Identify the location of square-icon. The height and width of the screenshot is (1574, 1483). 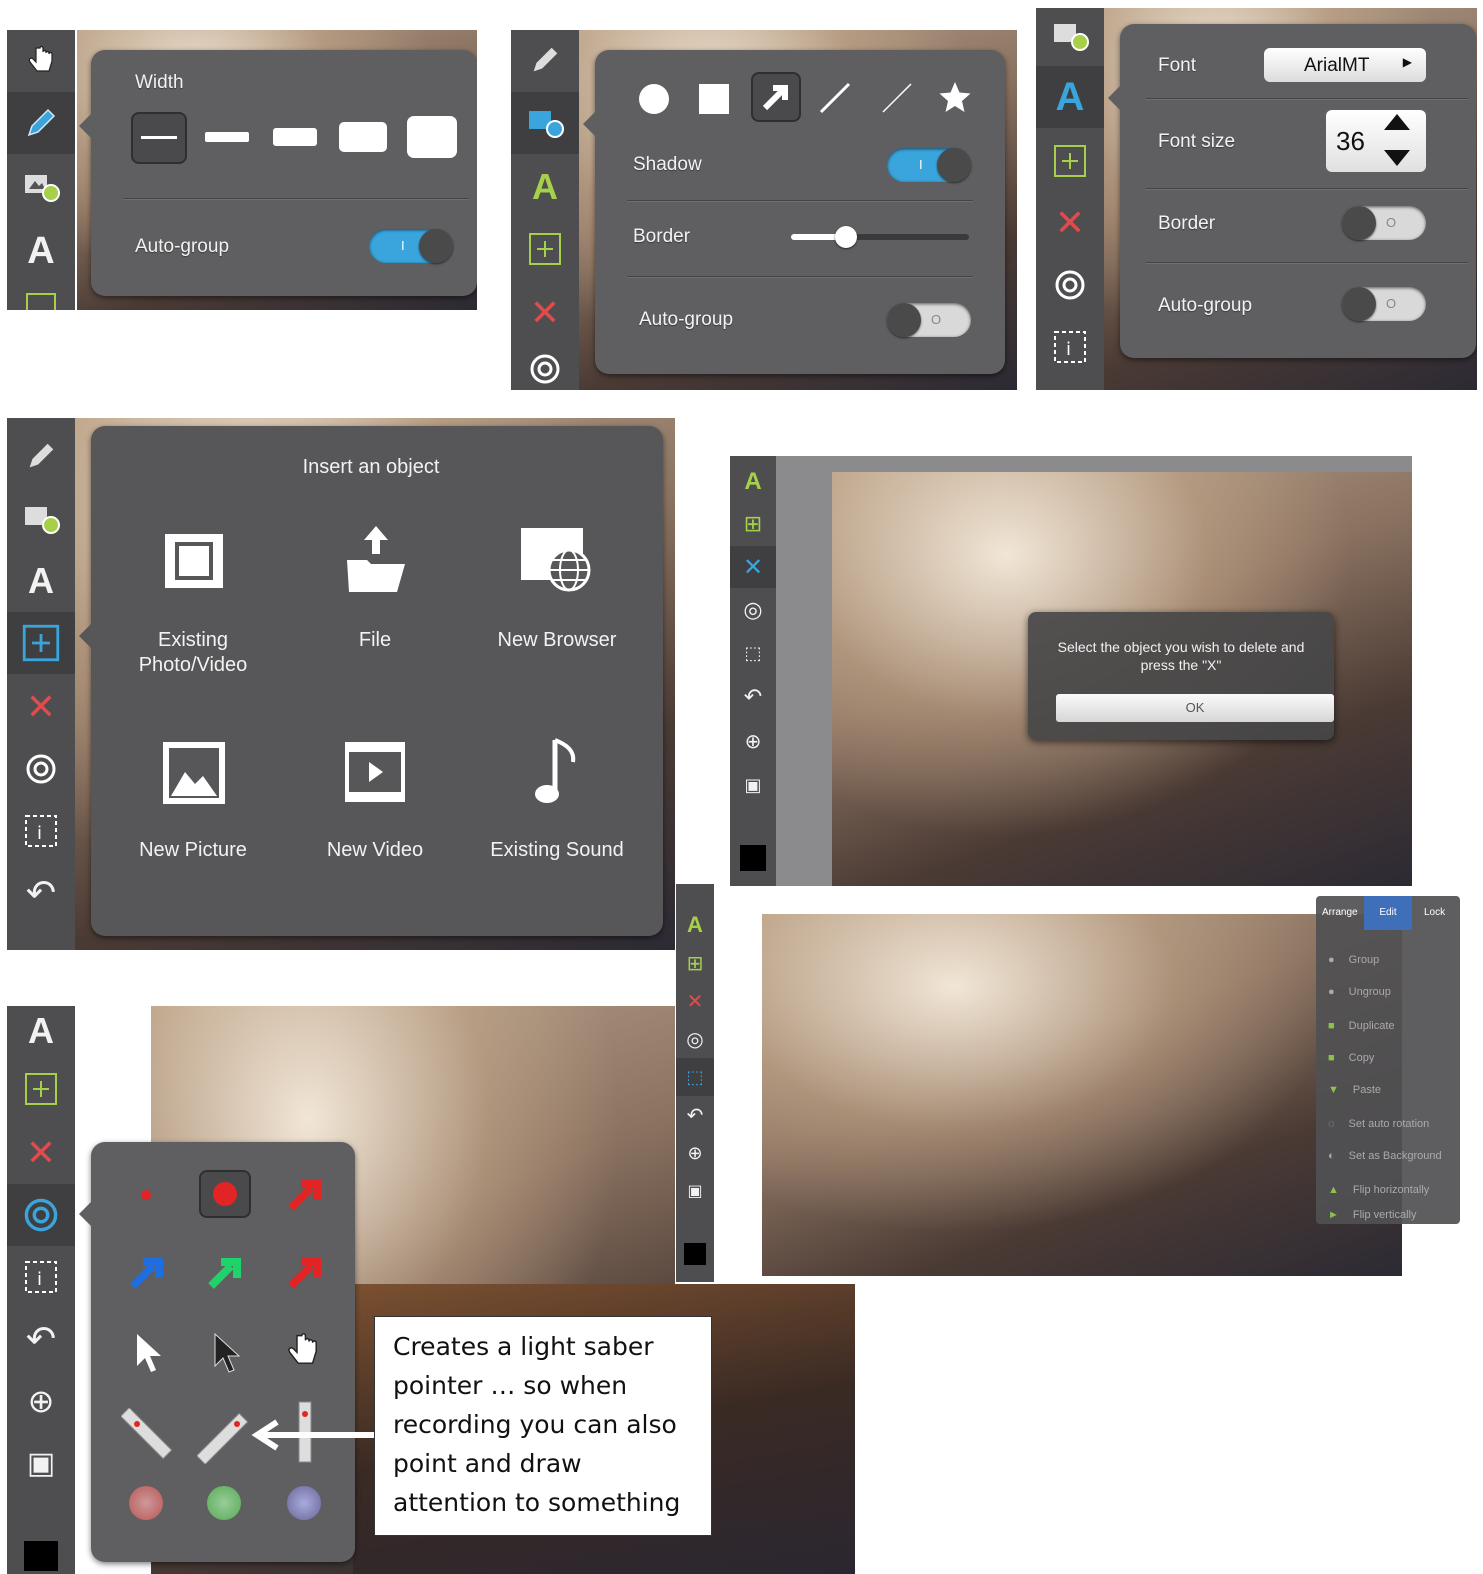
(714, 99).